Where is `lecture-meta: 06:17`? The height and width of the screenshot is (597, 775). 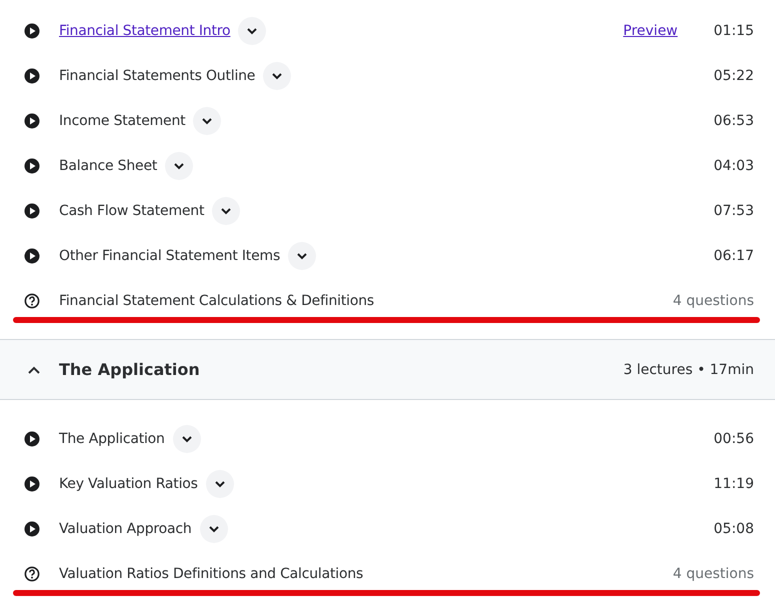
lecture-meta: 06:17 is located at coordinates (734, 256).